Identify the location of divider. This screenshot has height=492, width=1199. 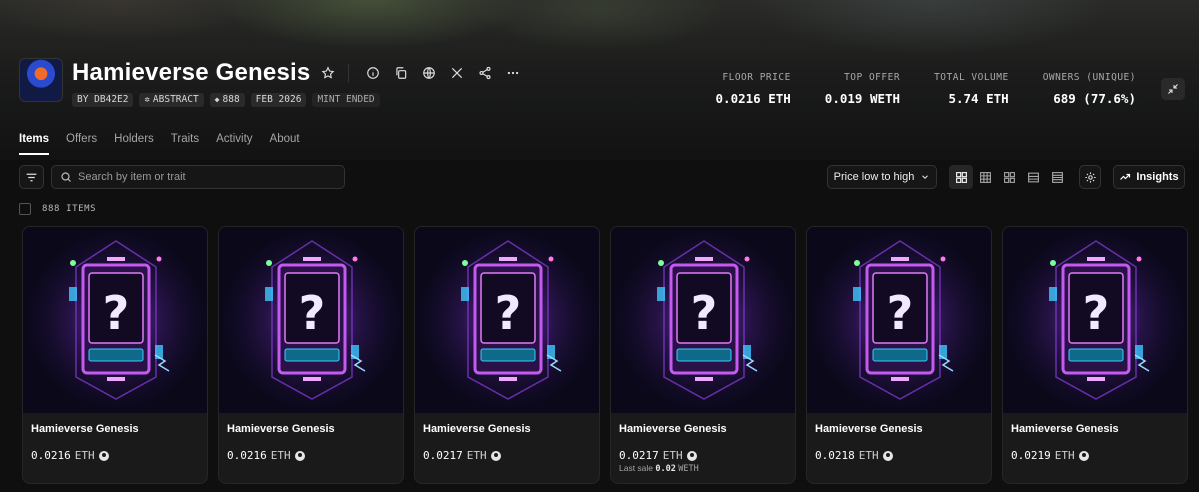
(349, 73).